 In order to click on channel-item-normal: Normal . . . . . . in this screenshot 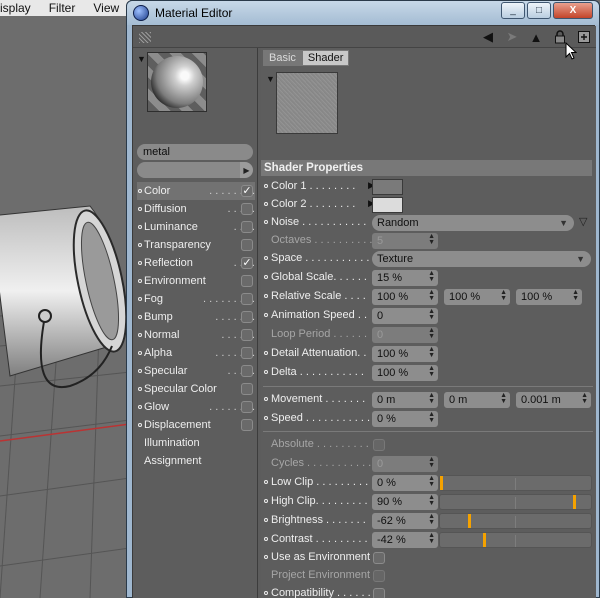, I will do `click(196, 335)`.